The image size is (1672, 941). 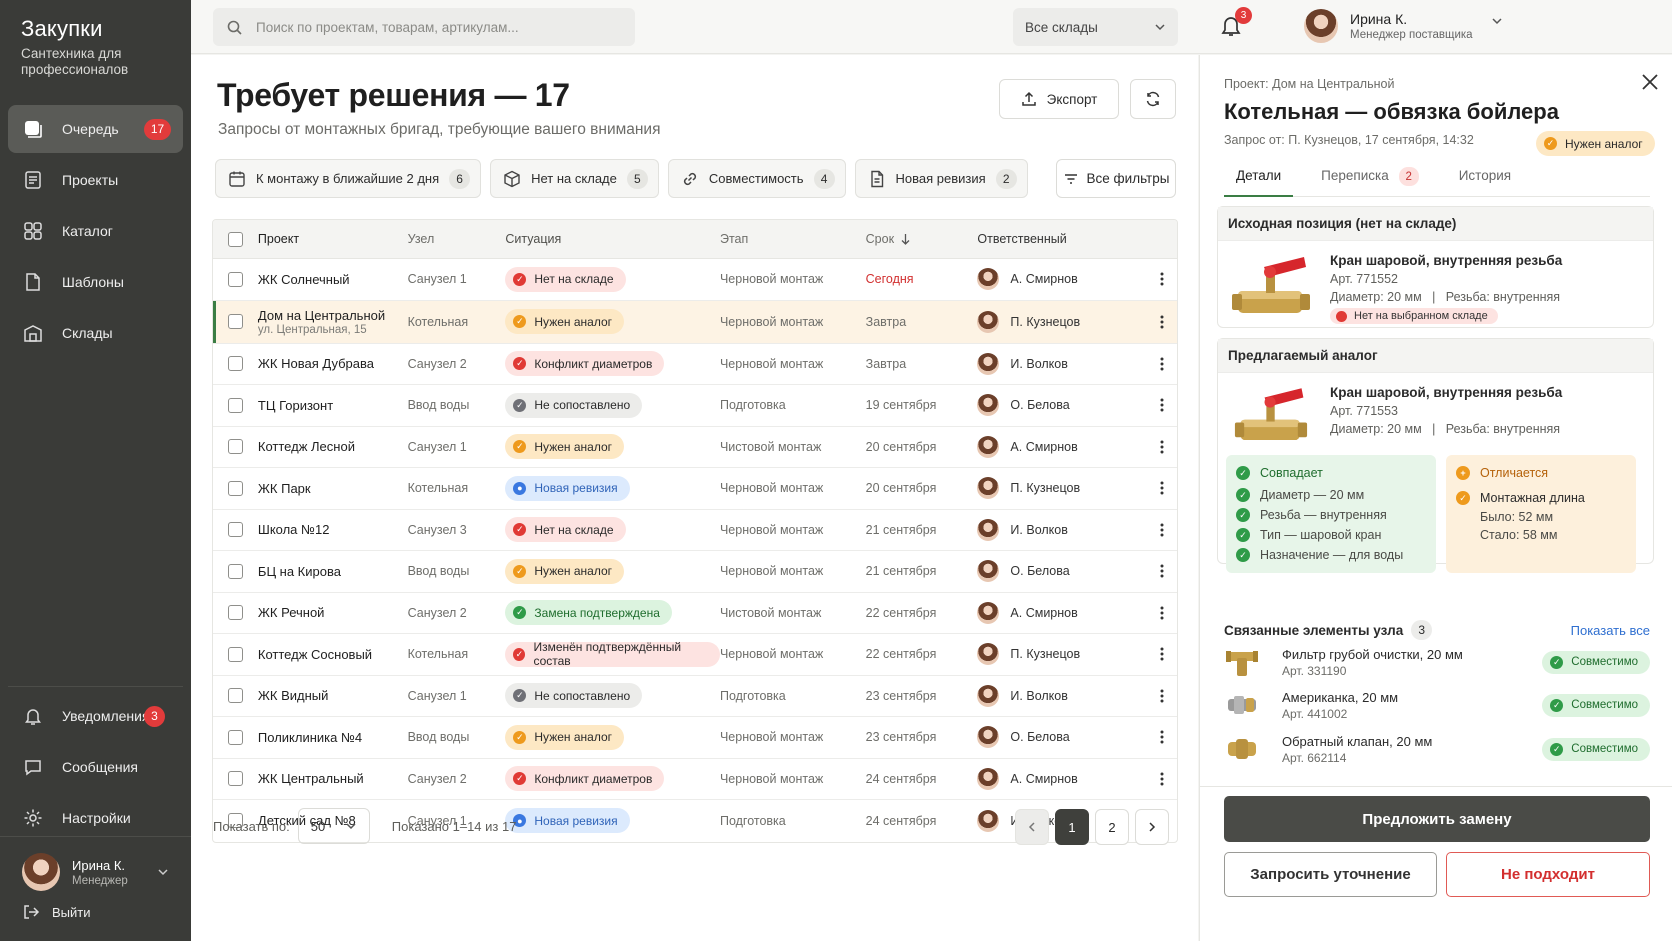 What do you see at coordinates (100, 880) in the screenshot?
I see `user-role: Менеджер` at bounding box center [100, 880].